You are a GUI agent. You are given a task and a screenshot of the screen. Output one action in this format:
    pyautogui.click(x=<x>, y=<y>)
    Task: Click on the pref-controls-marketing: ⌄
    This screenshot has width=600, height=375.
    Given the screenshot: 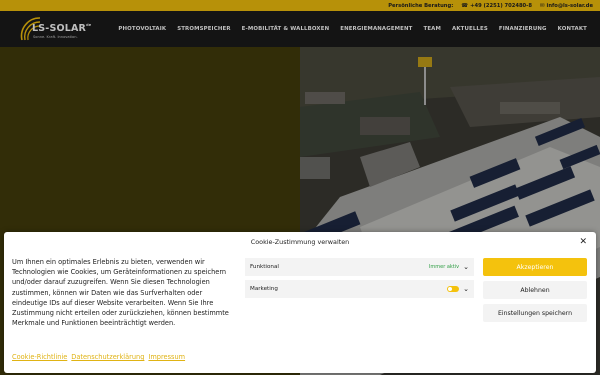 What is the action you would take?
    pyautogui.click(x=458, y=289)
    